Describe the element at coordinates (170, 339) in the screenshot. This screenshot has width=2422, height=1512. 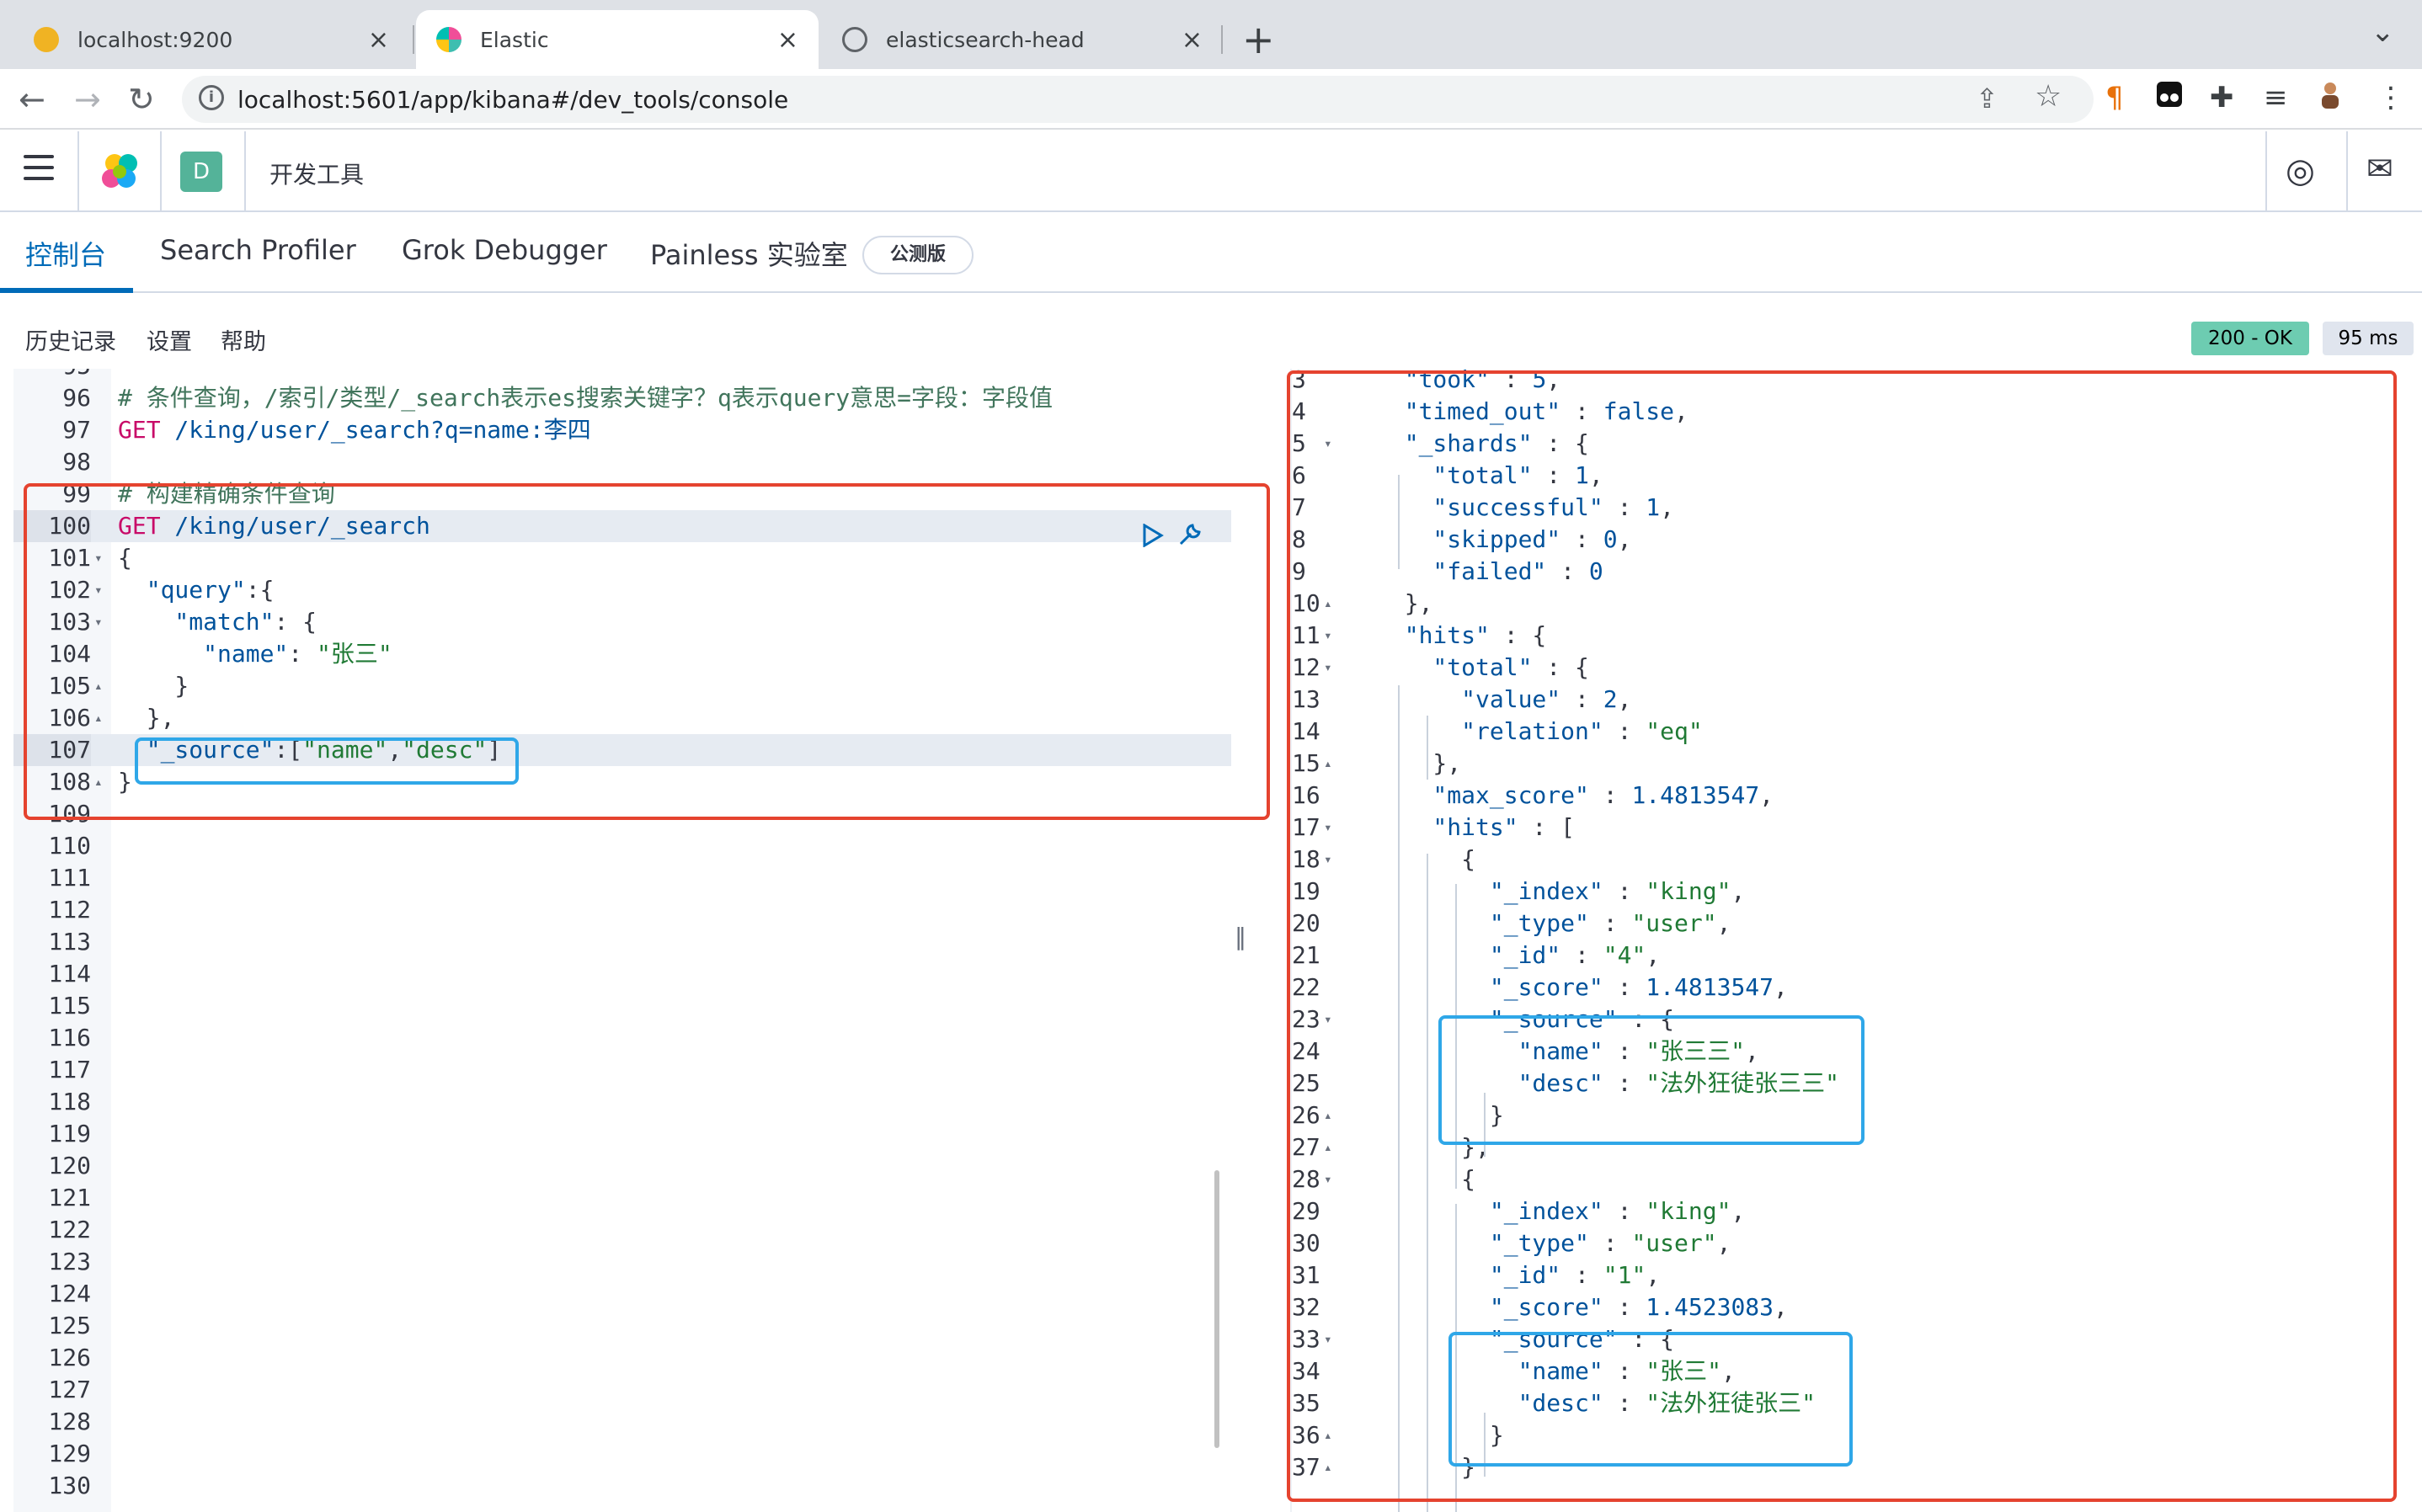
I see `settings-link: 设置` at that location.